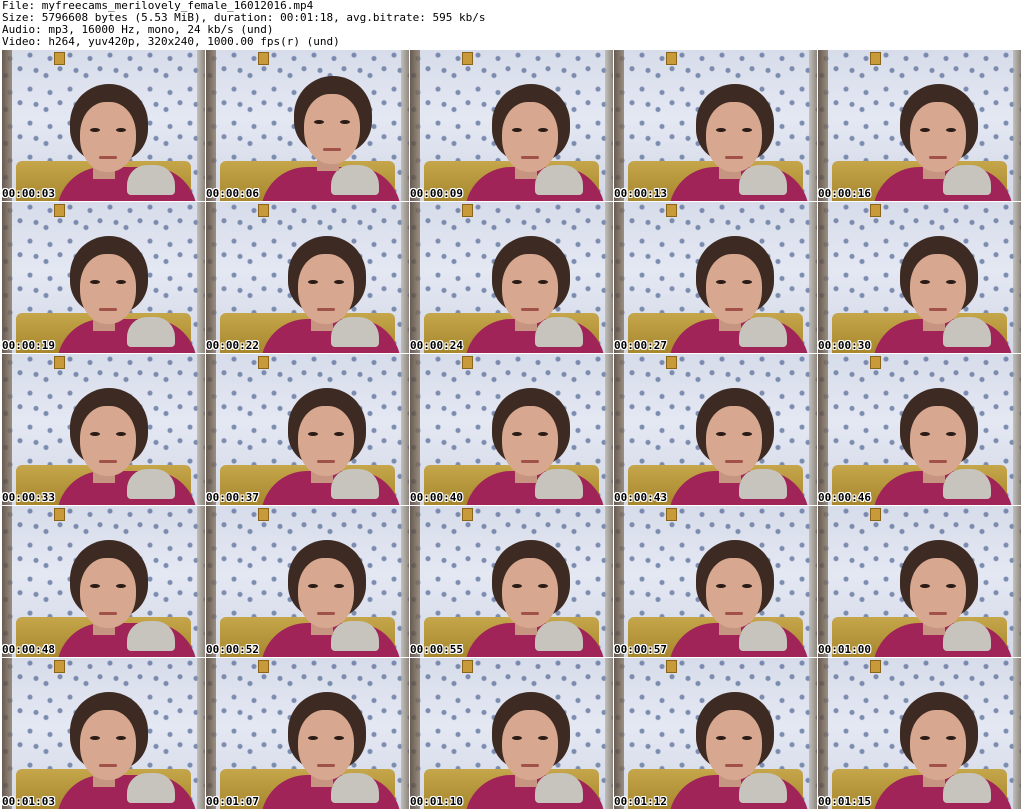 The image size is (1024, 811). What do you see at coordinates (232, 649) in the screenshot?
I see `thumbnail-timestamp: 00:00:52` at bounding box center [232, 649].